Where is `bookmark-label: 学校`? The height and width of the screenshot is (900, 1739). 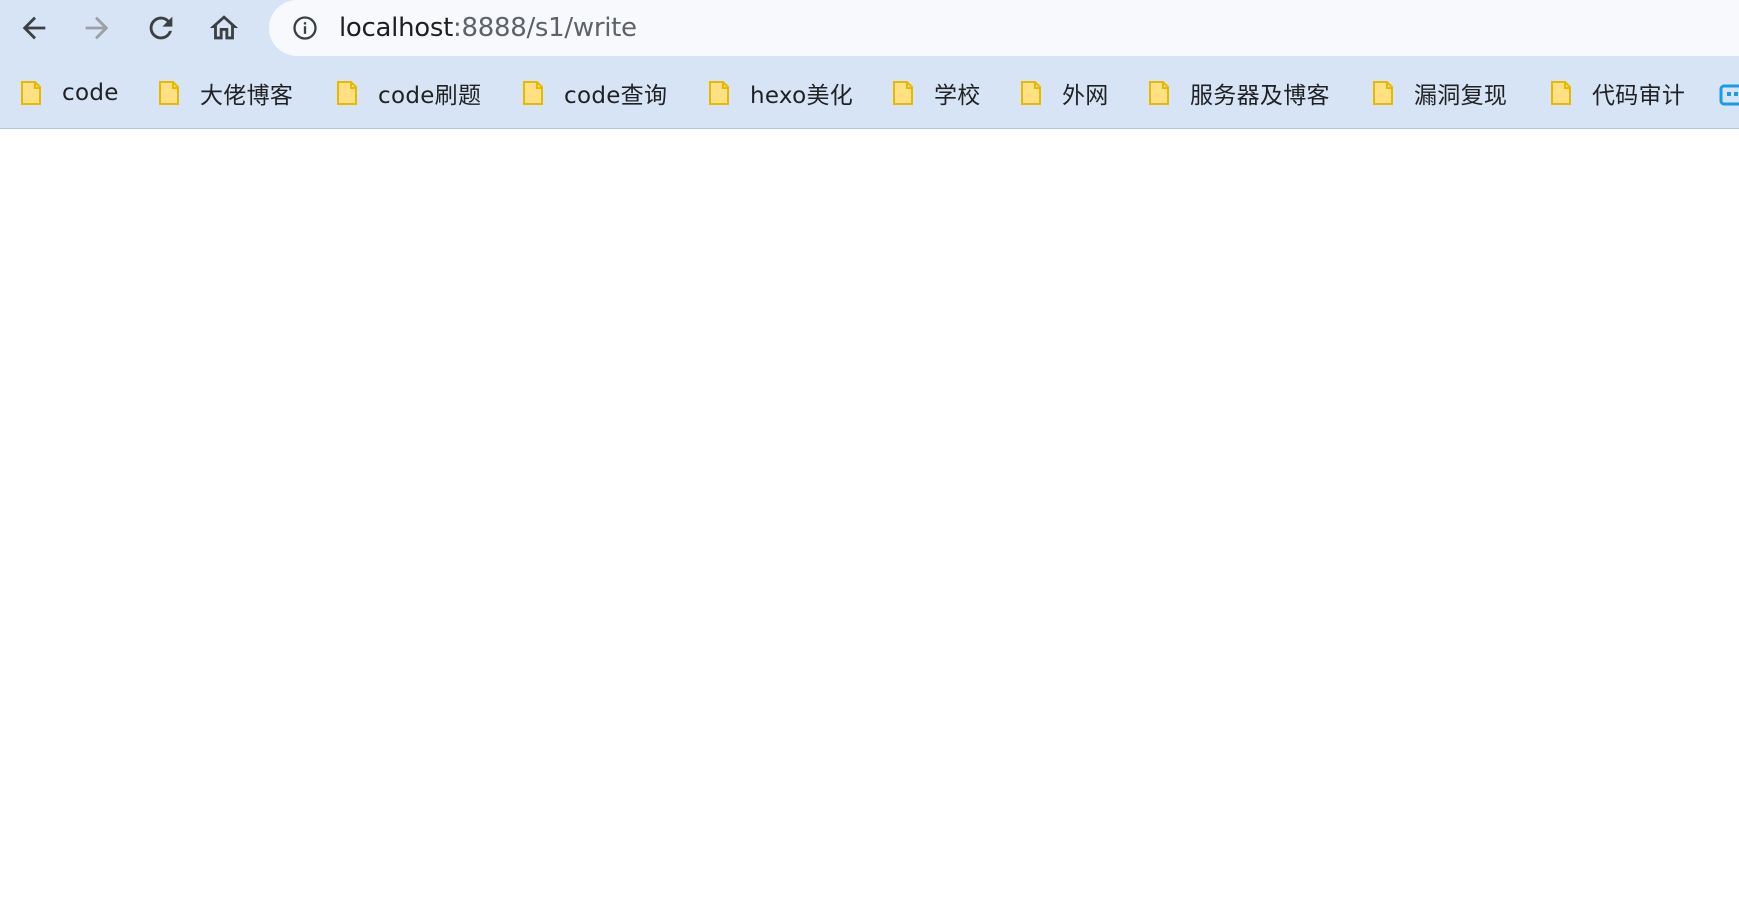
bookmark-label: 学校 is located at coordinates (957, 96).